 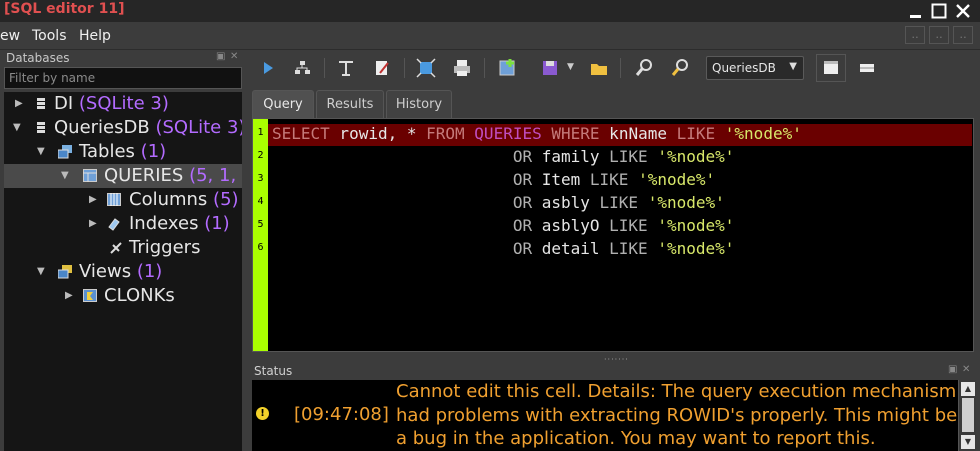 I want to click on database-select: QueriesDB ▼, so click(x=755, y=68).